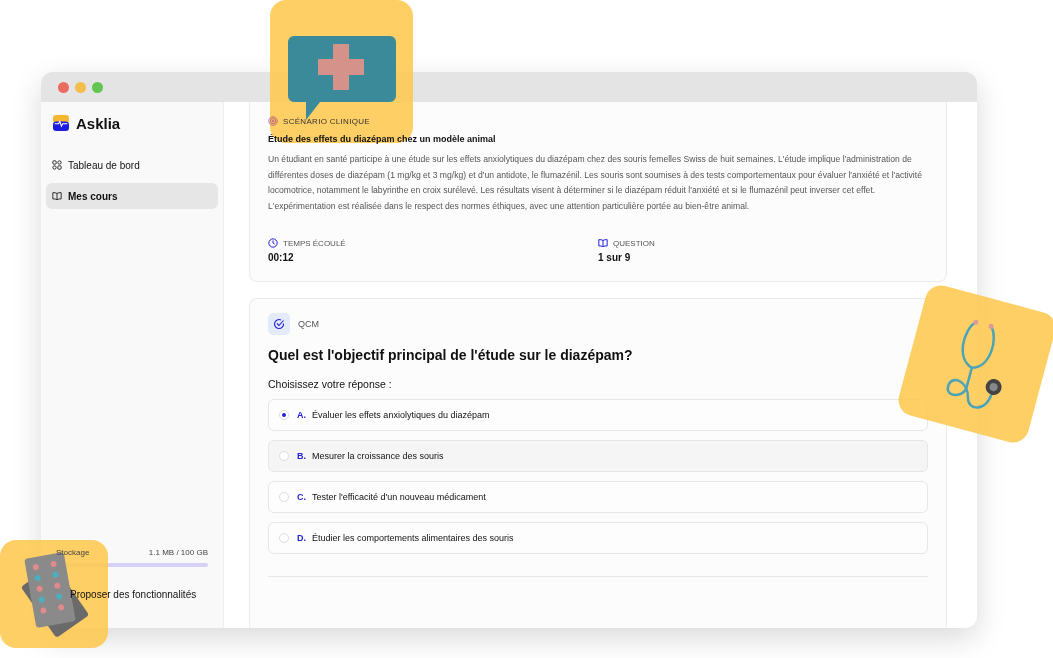  I want to click on logo-icon, so click(61, 123).